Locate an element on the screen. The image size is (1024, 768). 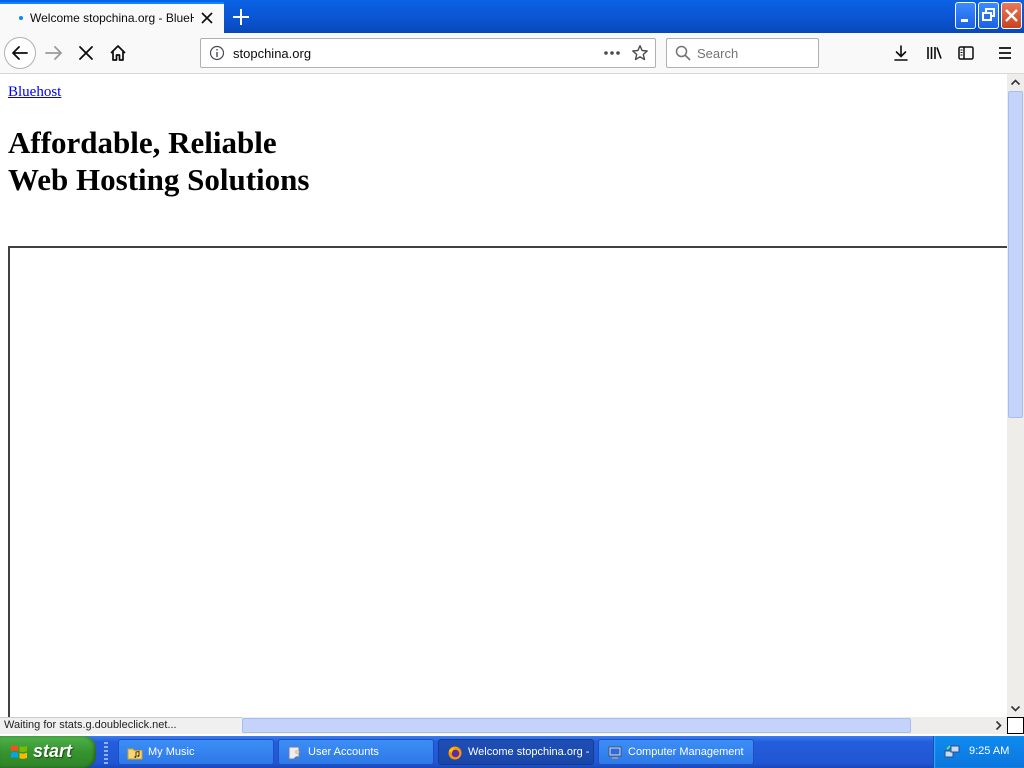
folder-music-icon is located at coordinates (135, 753).